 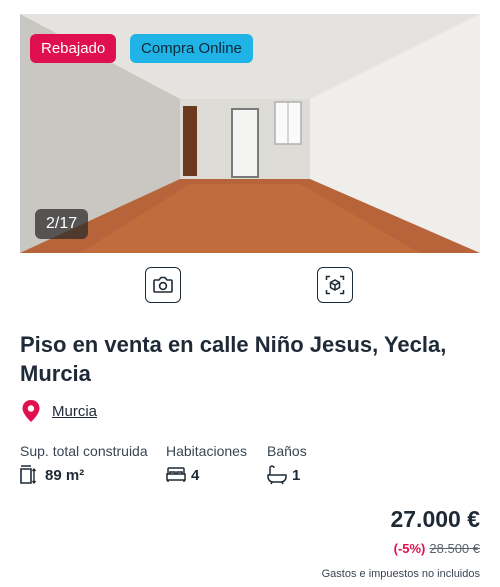 I want to click on feature-label: Baños, so click(x=287, y=451).